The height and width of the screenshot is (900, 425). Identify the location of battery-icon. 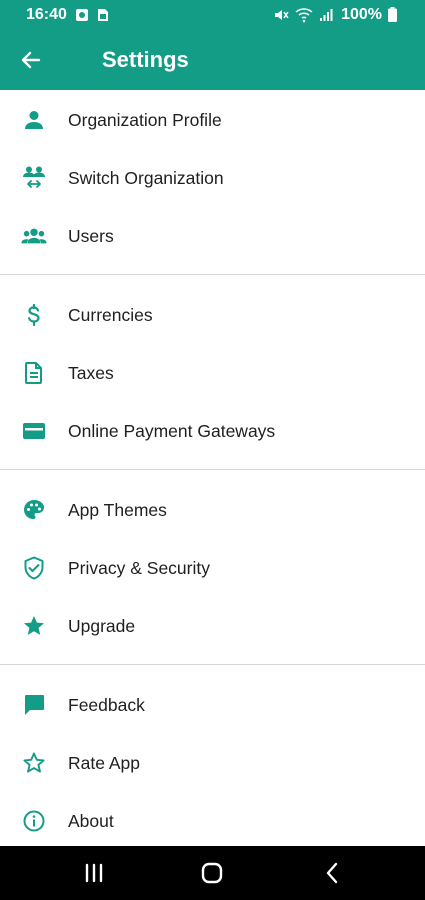
(392, 14).